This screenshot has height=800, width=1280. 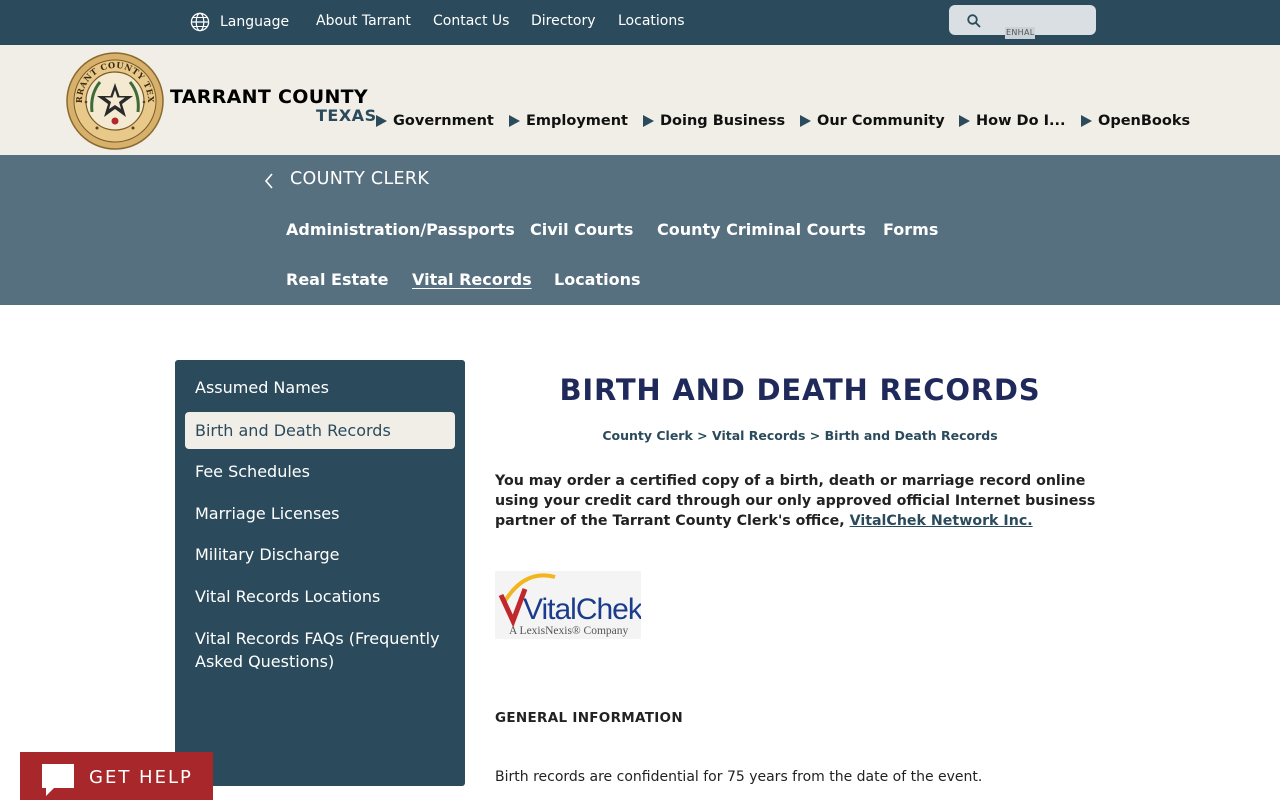 What do you see at coordinates (800, 390) in the screenshot?
I see `page-title: BIRTH AND DEATH RECORDS` at bounding box center [800, 390].